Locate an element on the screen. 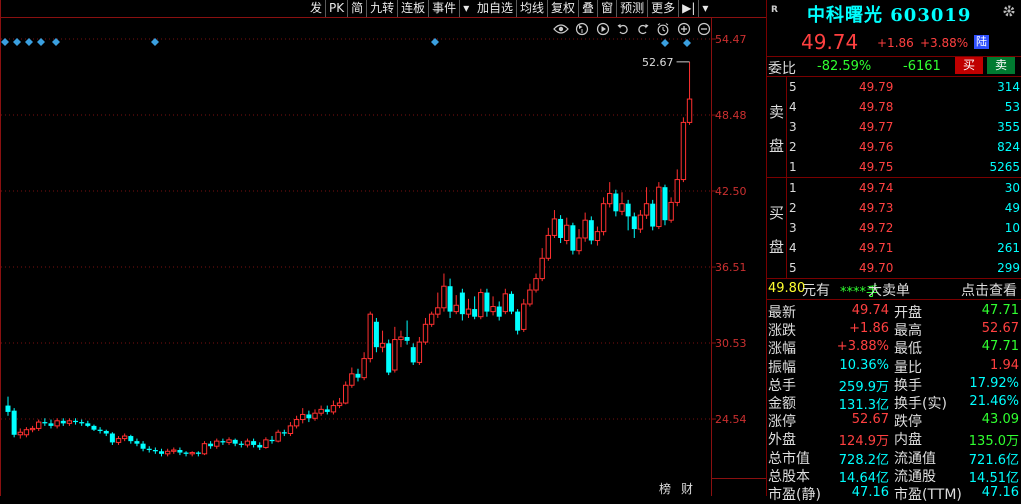  sell-button: 卖 is located at coordinates (1001, 65).